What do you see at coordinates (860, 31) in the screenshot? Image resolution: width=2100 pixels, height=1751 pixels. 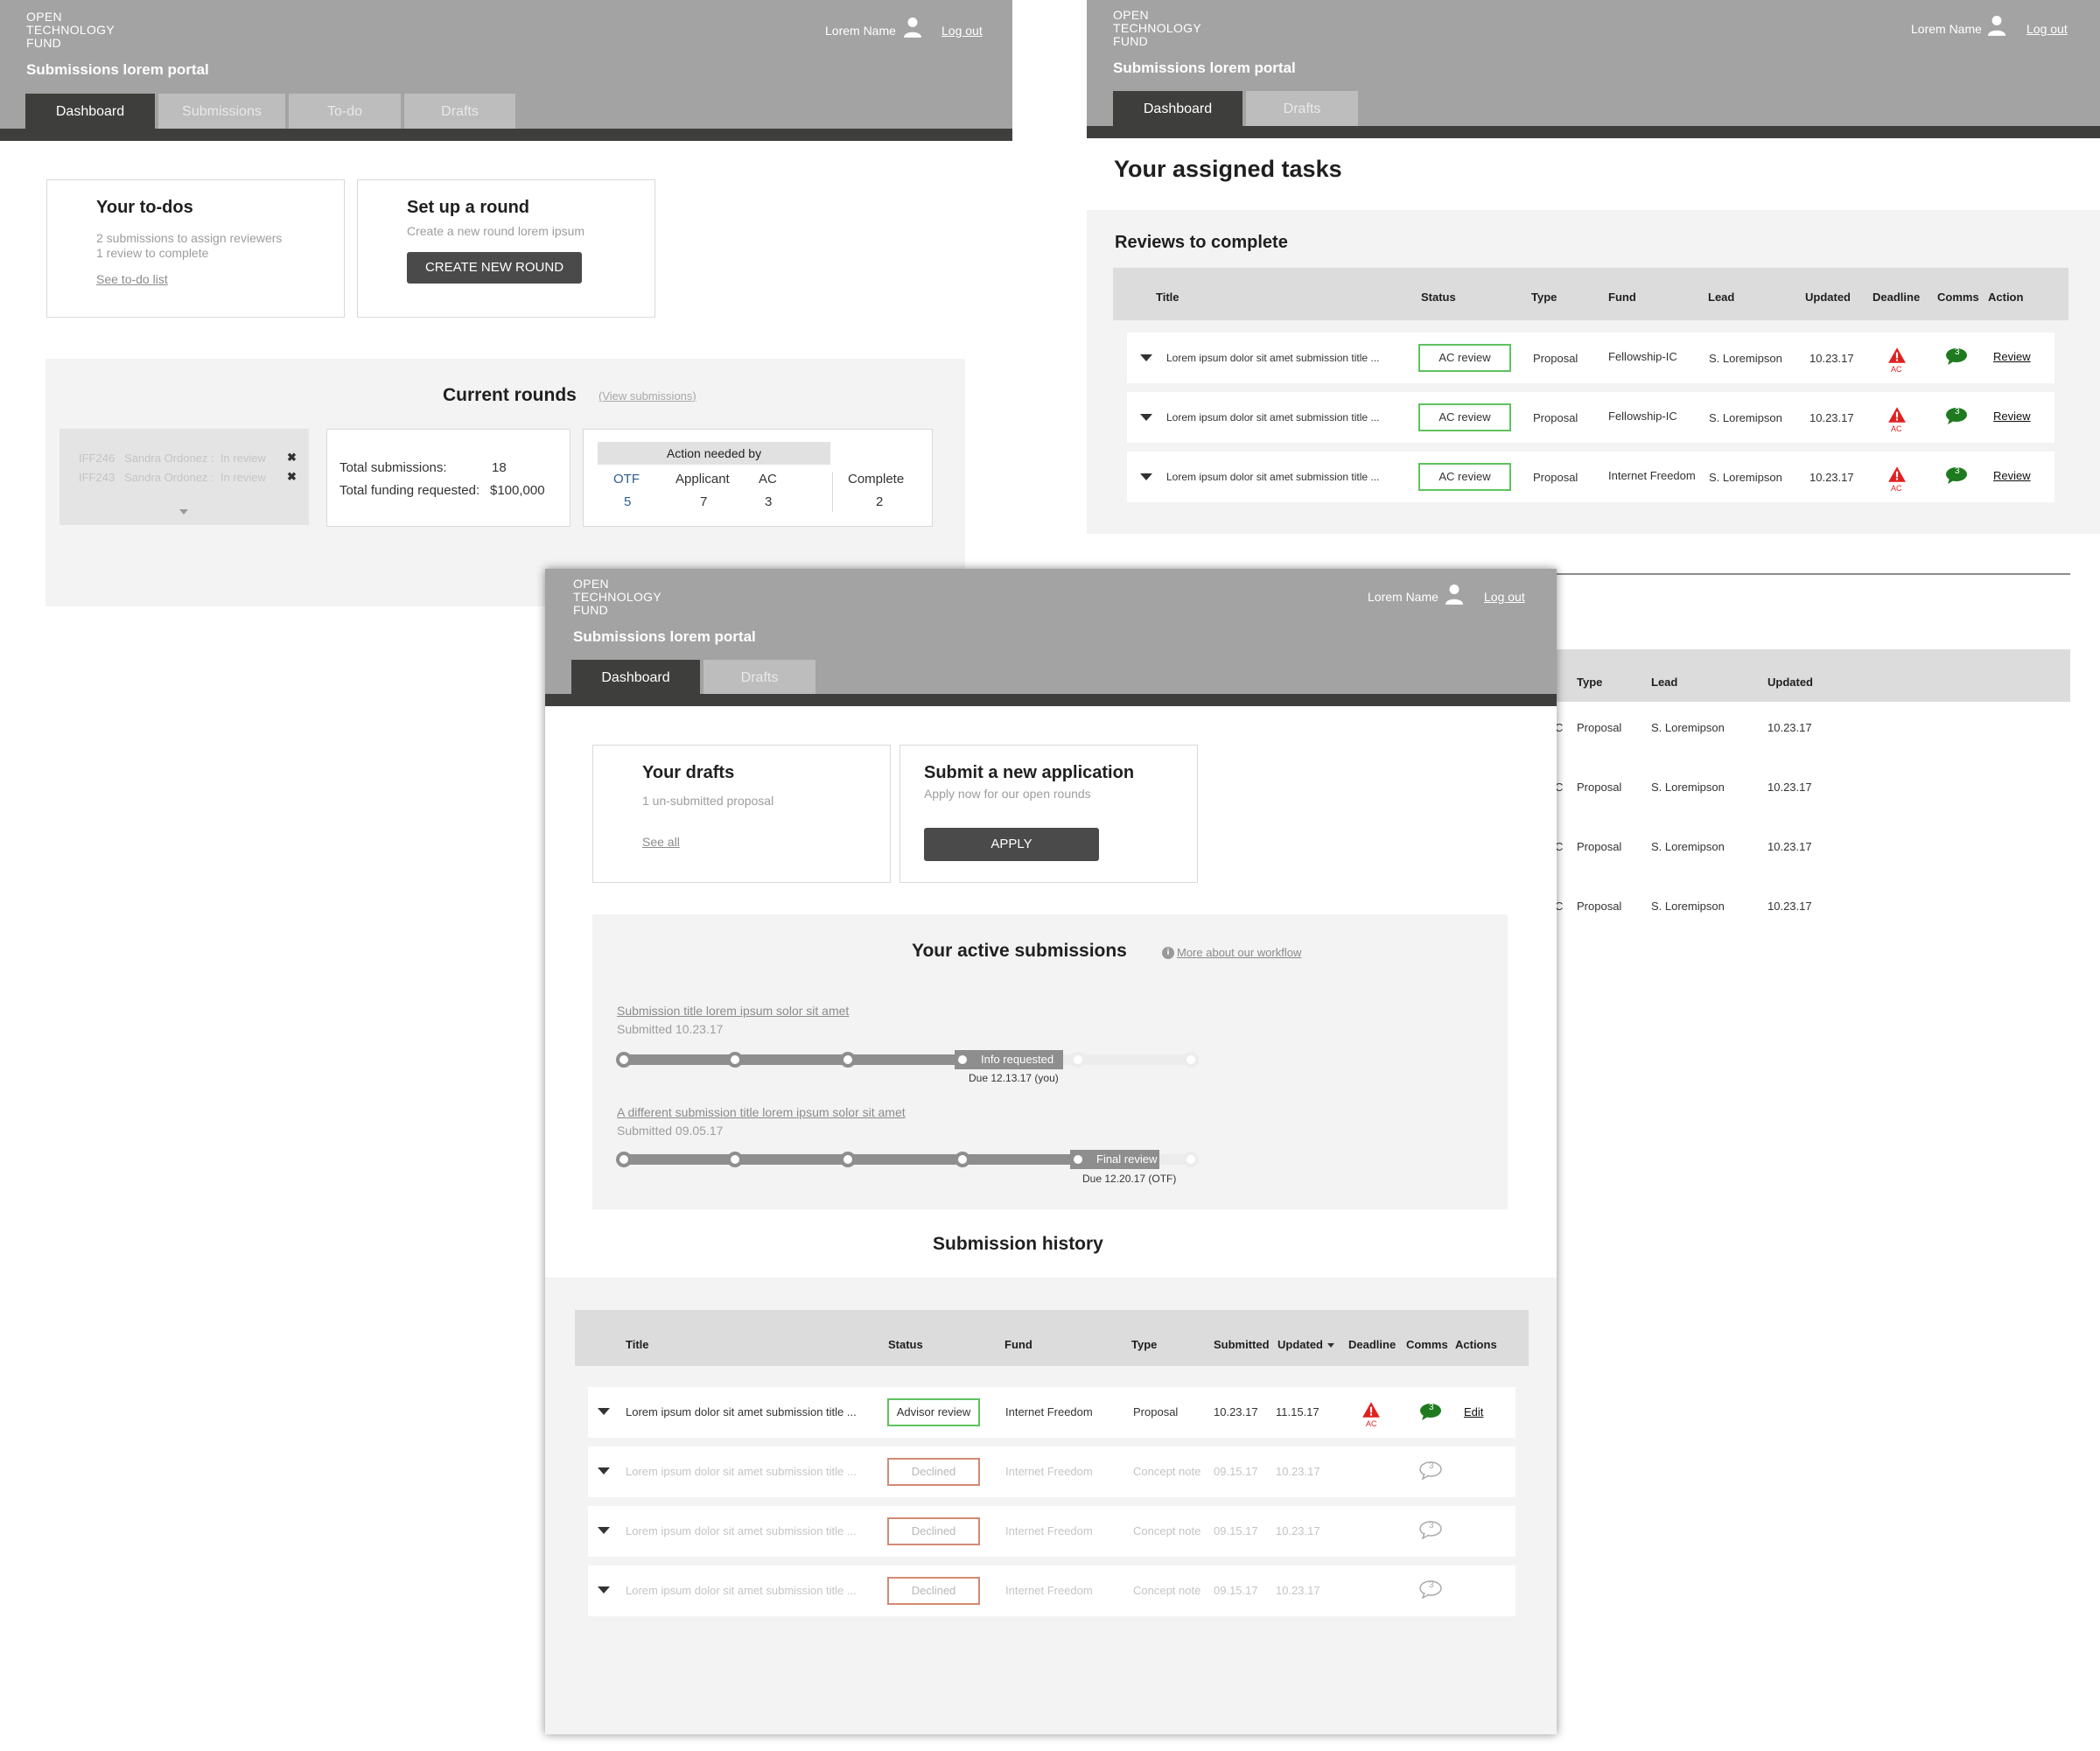 I see `user-name: Lorem Name` at bounding box center [860, 31].